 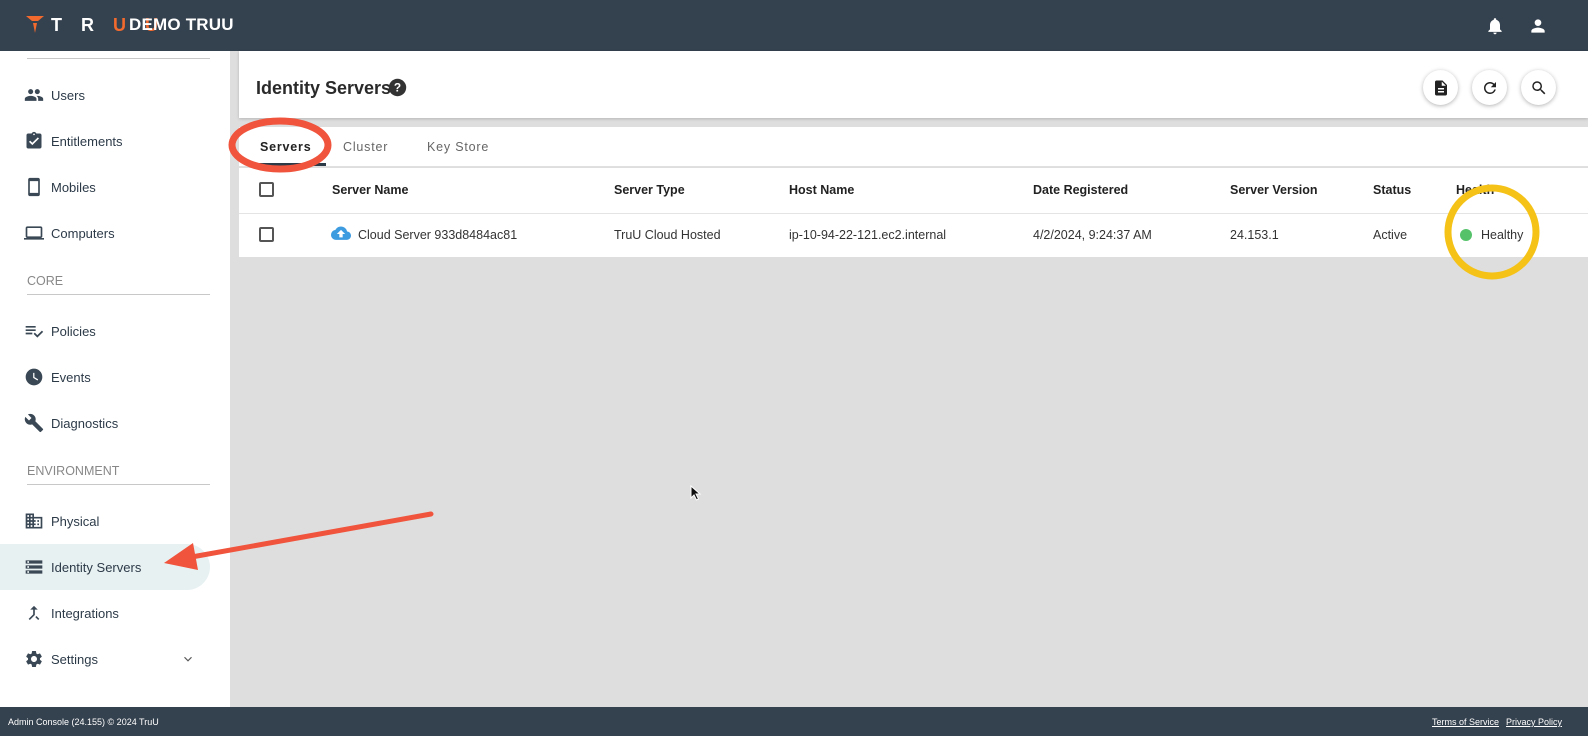 I want to click on sidebar-item-label: Physical, so click(x=75, y=521).